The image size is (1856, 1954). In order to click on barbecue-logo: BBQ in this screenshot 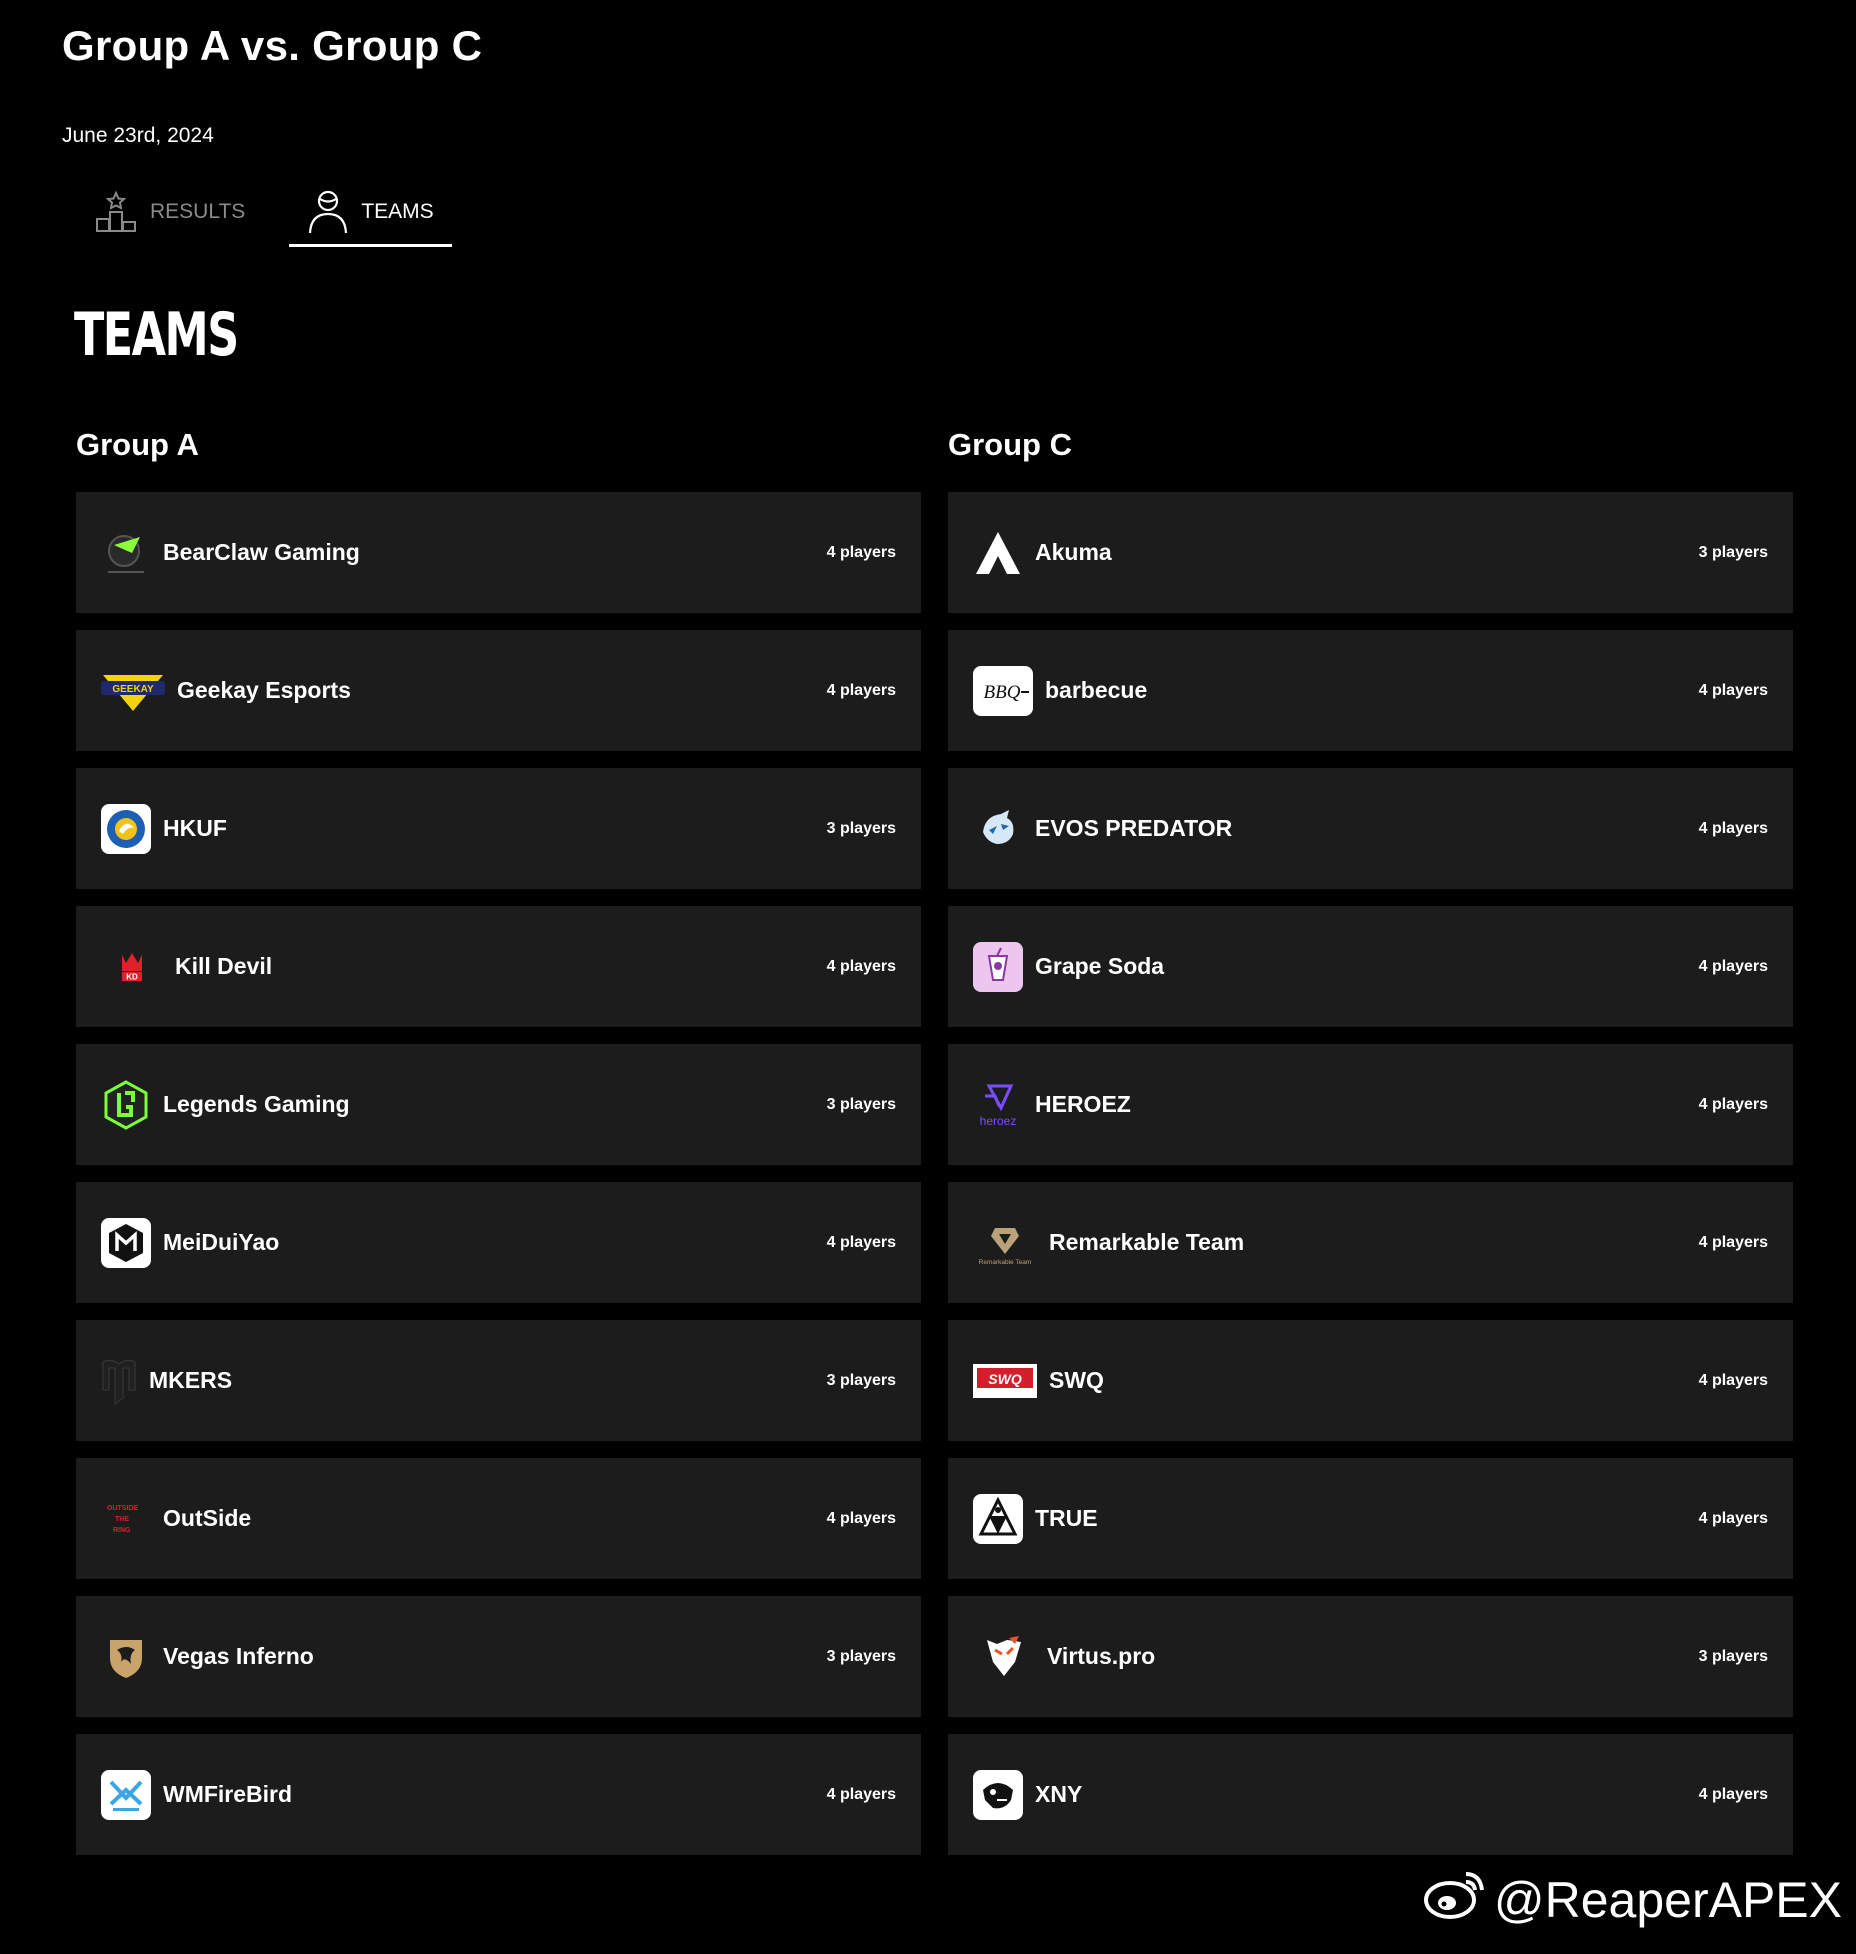, I will do `click(1003, 690)`.